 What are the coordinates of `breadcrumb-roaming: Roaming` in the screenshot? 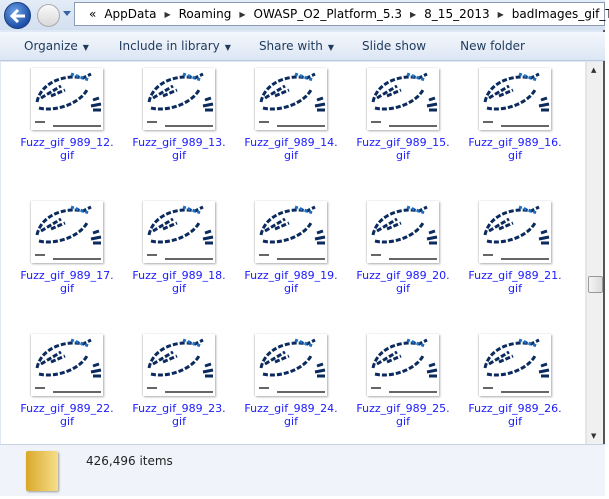 It's located at (205, 14).